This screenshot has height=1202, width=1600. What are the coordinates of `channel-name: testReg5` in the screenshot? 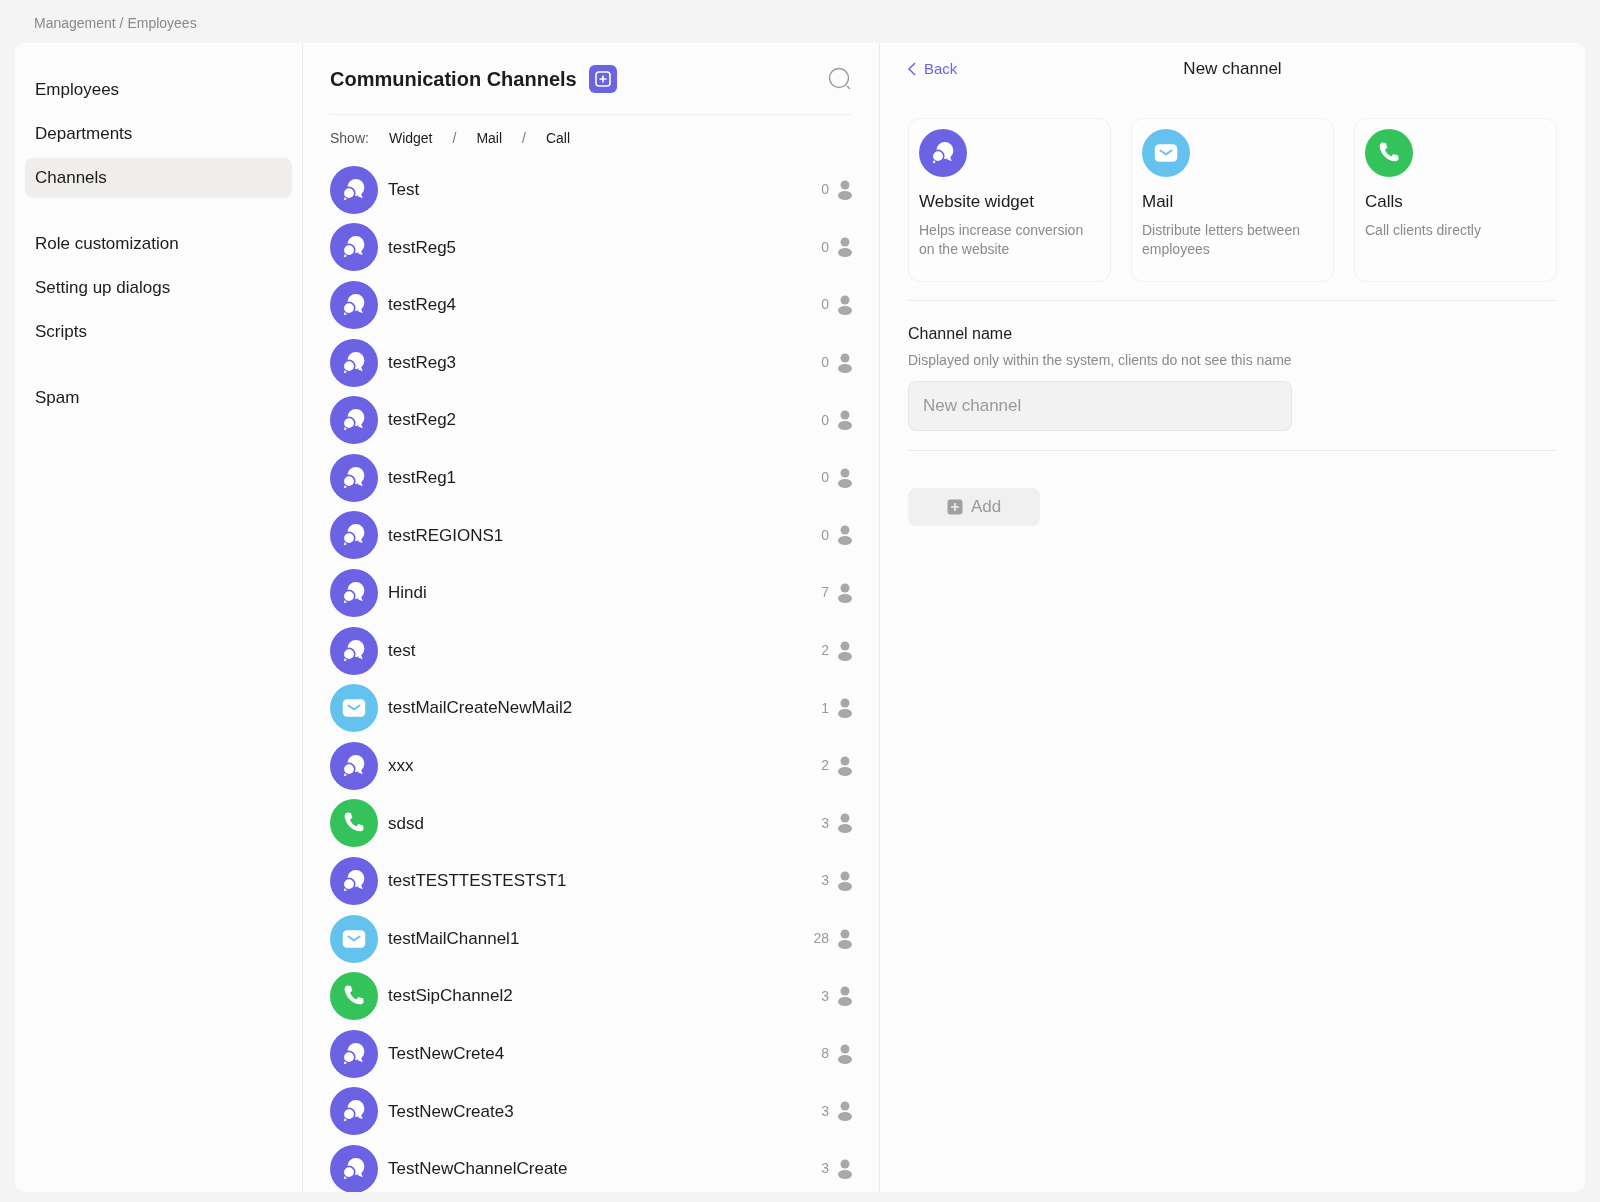 It's located at (422, 247).